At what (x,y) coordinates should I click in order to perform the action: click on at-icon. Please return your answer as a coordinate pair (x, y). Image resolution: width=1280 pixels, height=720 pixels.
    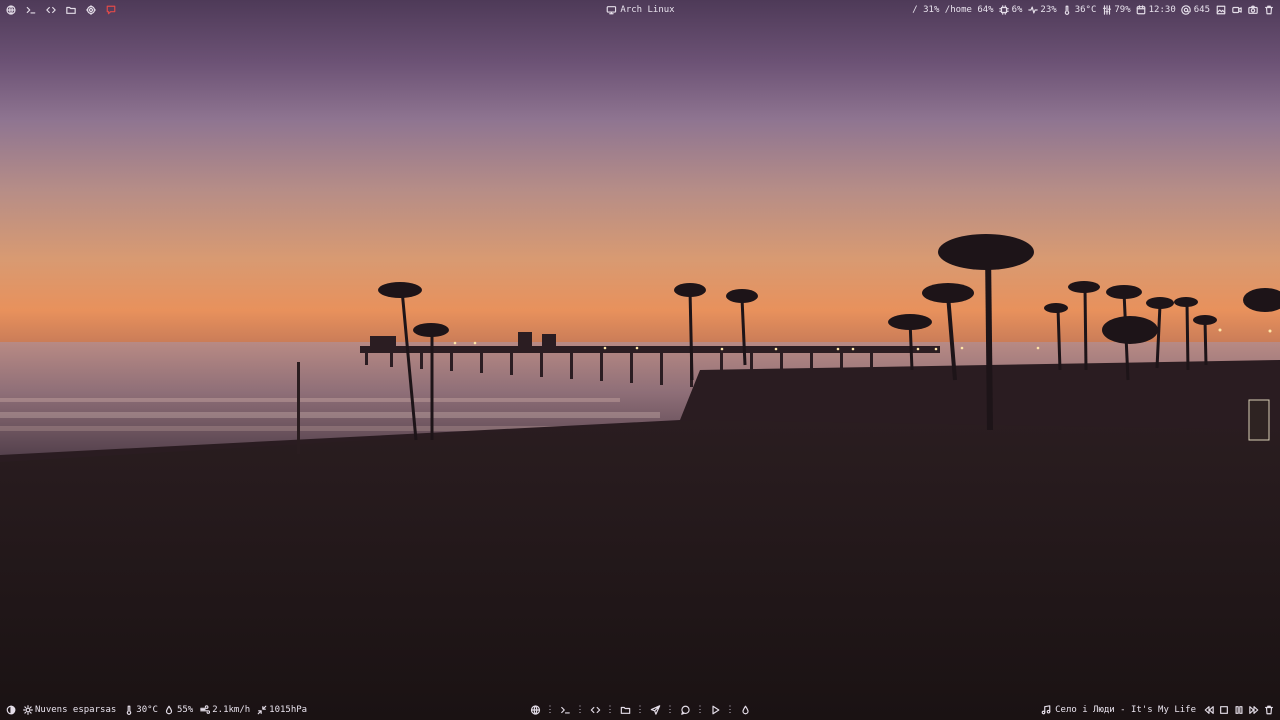
    Looking at the image, I should click on (1186, 10).